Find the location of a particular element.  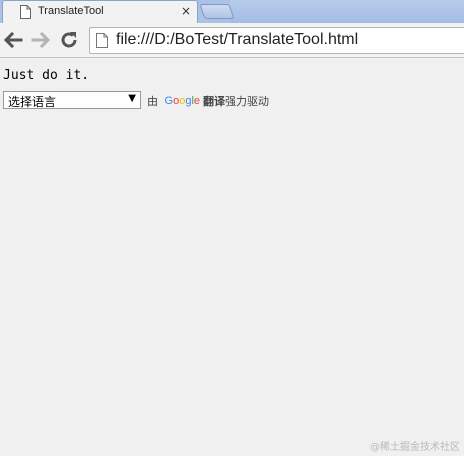

close-tab-icon: × is located at coordinates (186, 11).